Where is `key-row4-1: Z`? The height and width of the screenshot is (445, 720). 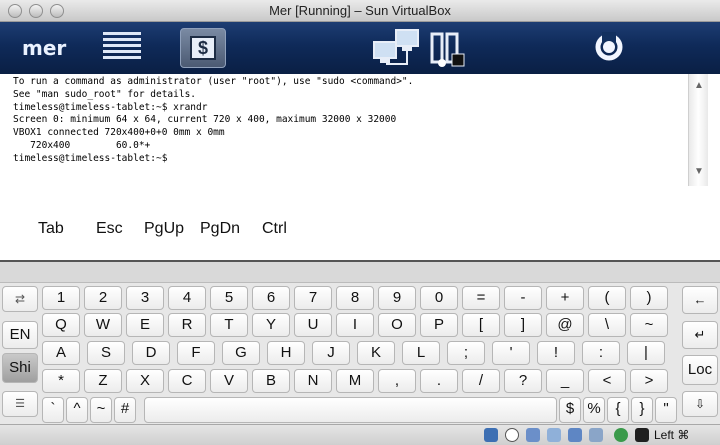 key-row4-1: Z is located at coordinates (103, 381).